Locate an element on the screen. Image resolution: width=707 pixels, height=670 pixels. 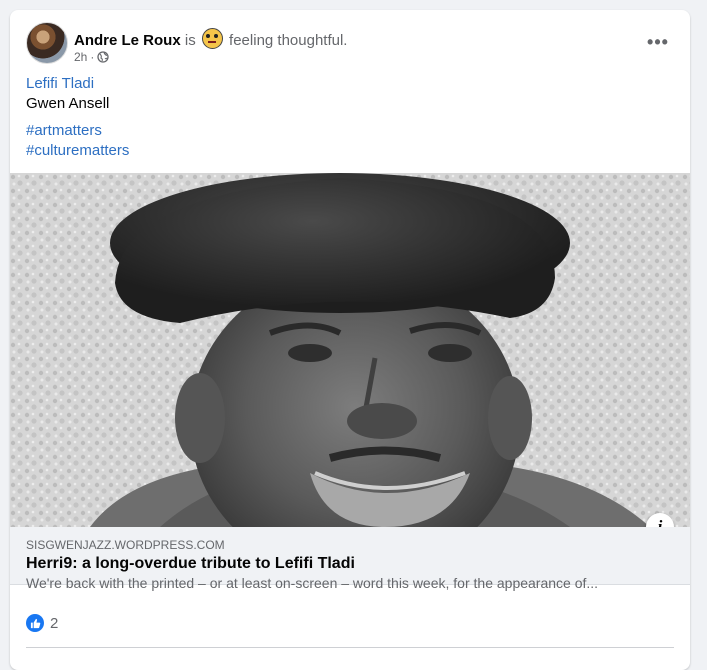
thoughtful-emoji-icon is located at coordinates (212, 38).